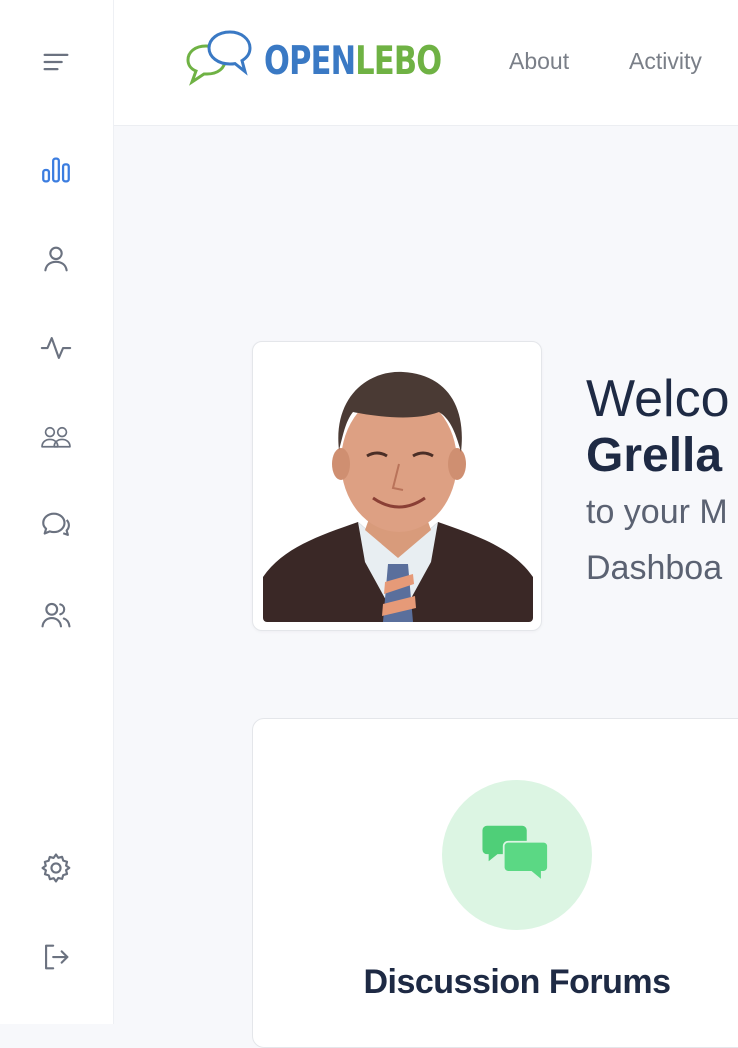  I want to click on sidebar-item-groups, so click(56, 437).